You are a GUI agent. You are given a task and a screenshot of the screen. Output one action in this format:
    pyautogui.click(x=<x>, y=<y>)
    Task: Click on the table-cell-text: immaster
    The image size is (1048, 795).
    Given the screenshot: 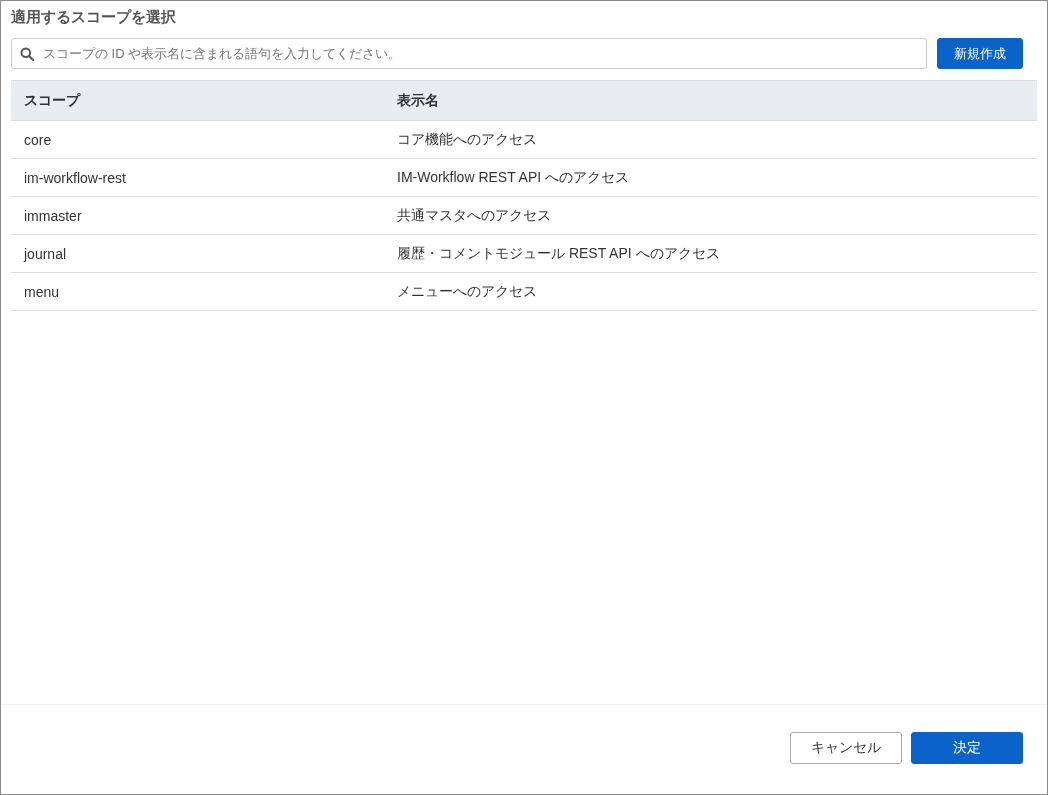 What is the action you would take?
    pyautogui.click(x=53, y=215)
    